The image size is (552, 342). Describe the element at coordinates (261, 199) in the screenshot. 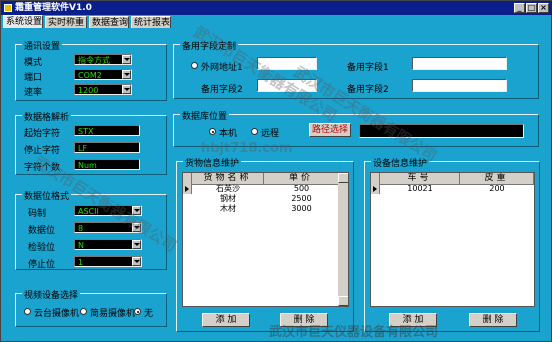

I see `table-row: 钢材 2500` at that location.